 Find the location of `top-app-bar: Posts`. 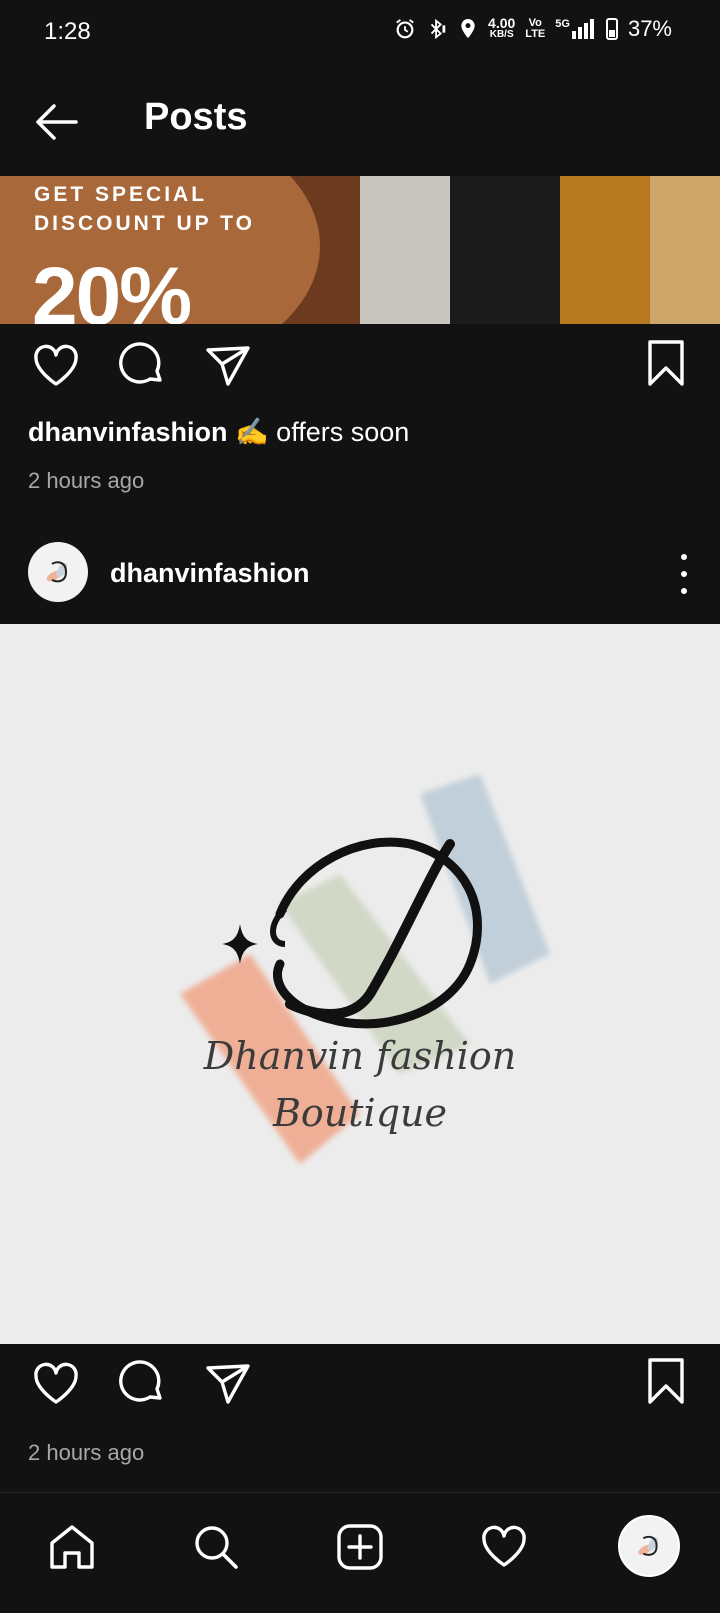

top-app-bar: Posts is located at coordinates (360, 120).